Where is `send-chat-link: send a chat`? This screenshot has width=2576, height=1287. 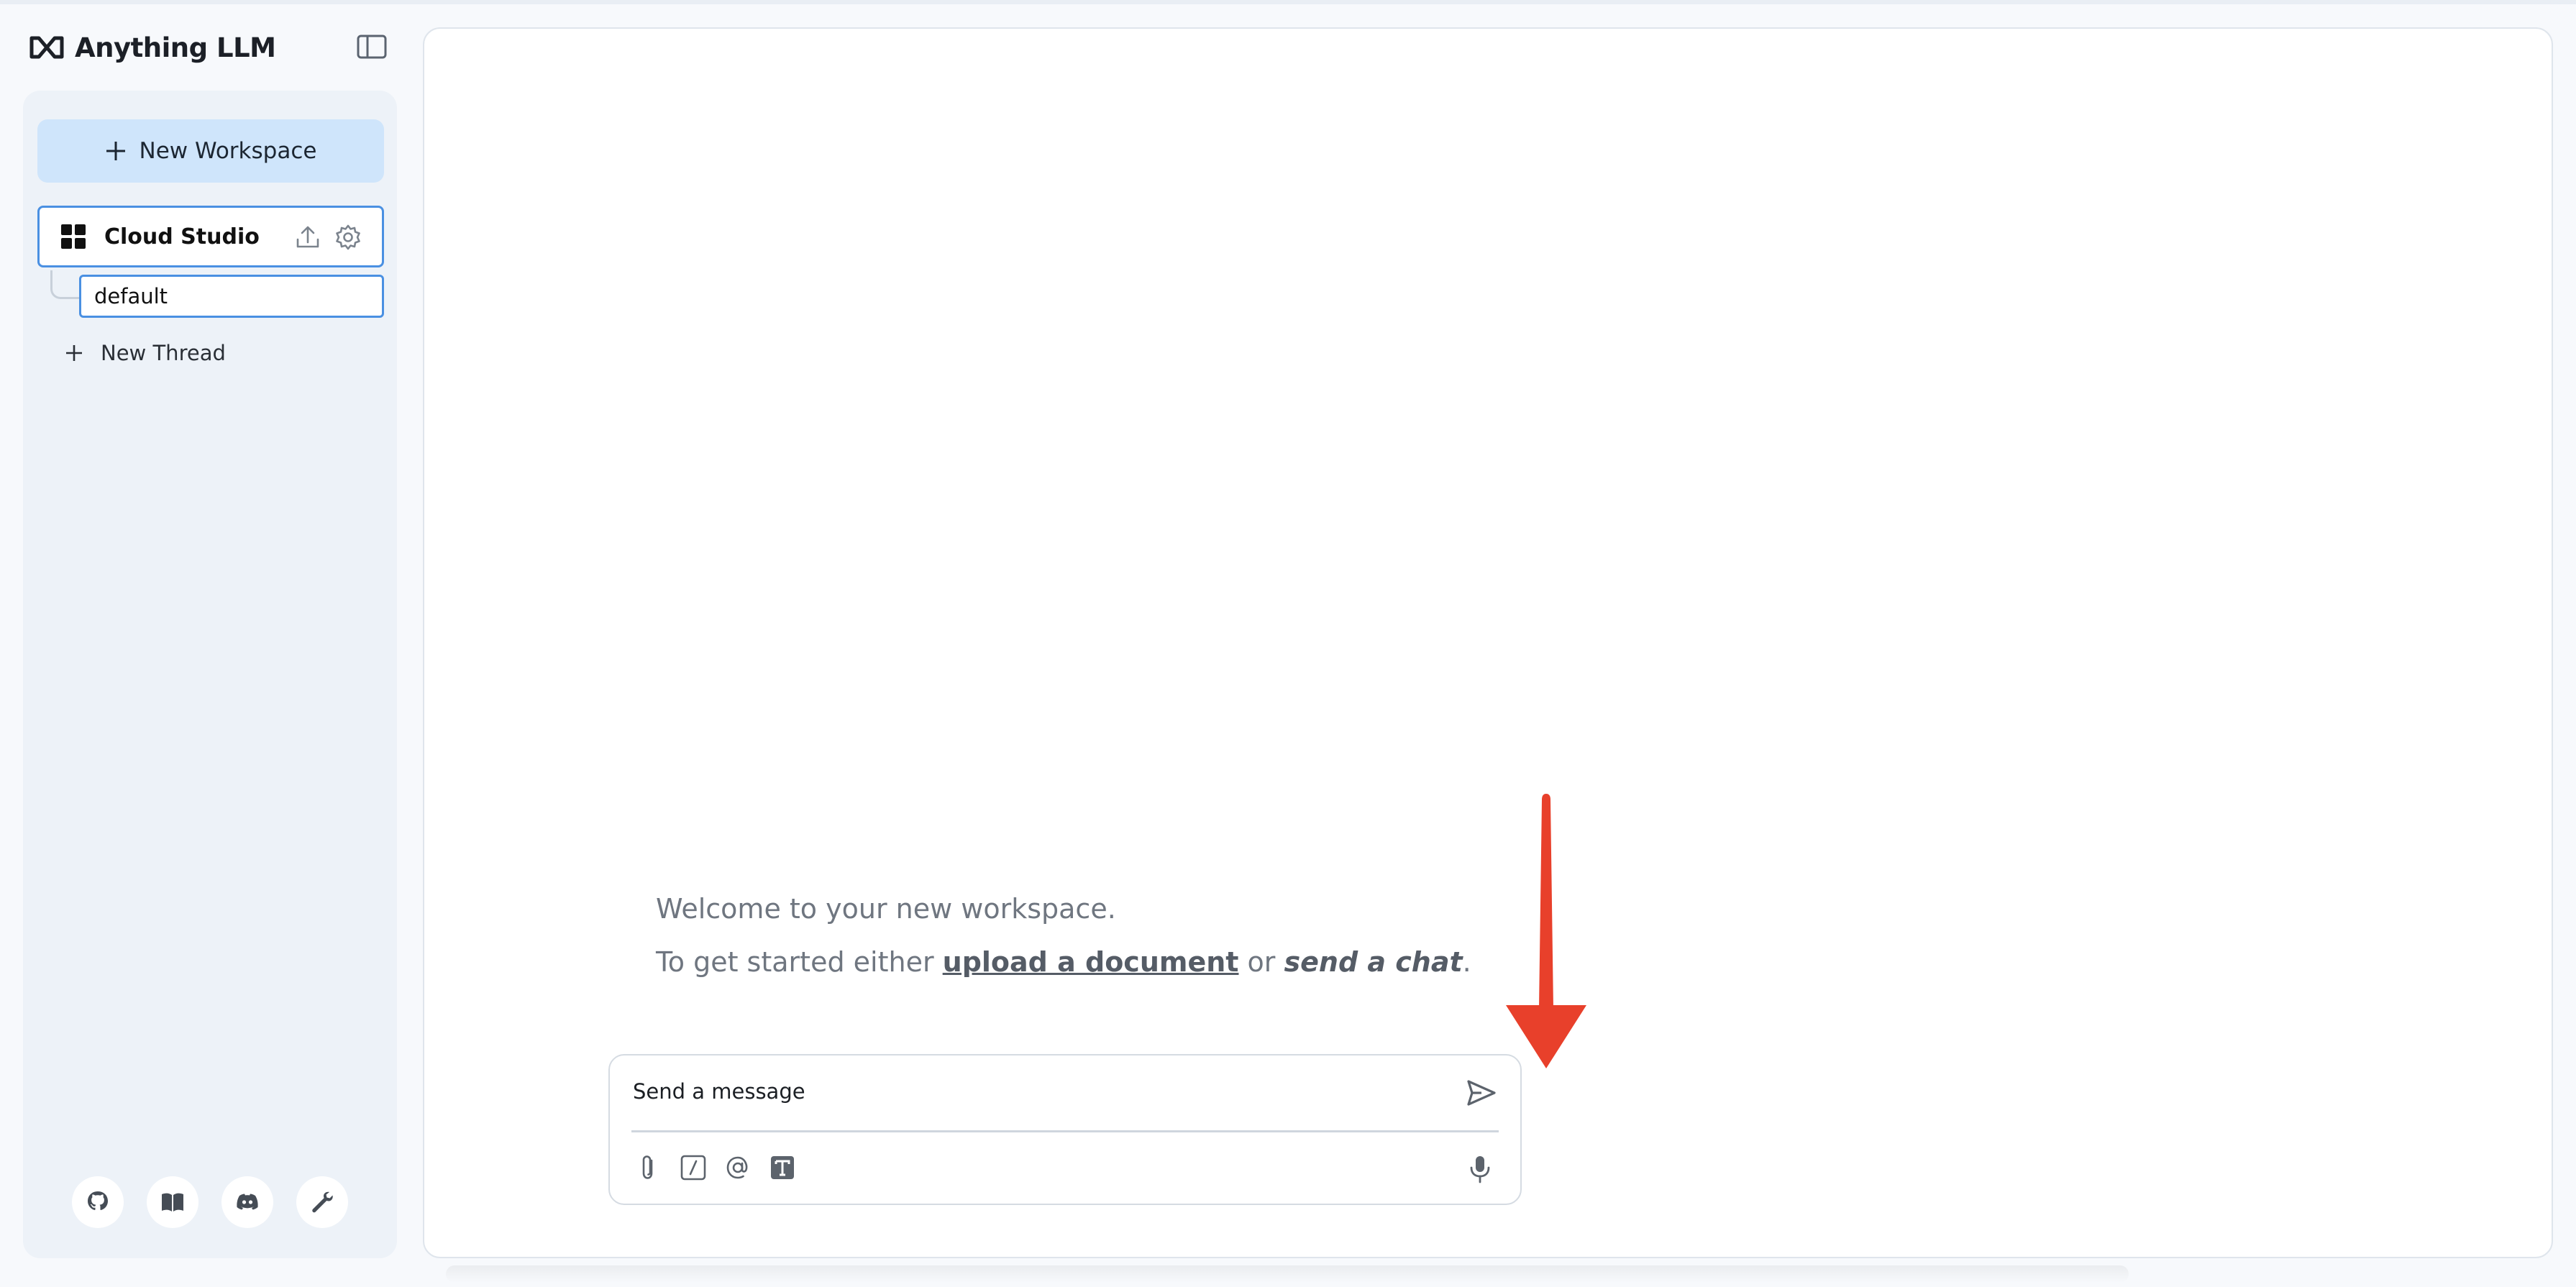
send-chat-link: send a chat is located at coordinates (1373, 962).